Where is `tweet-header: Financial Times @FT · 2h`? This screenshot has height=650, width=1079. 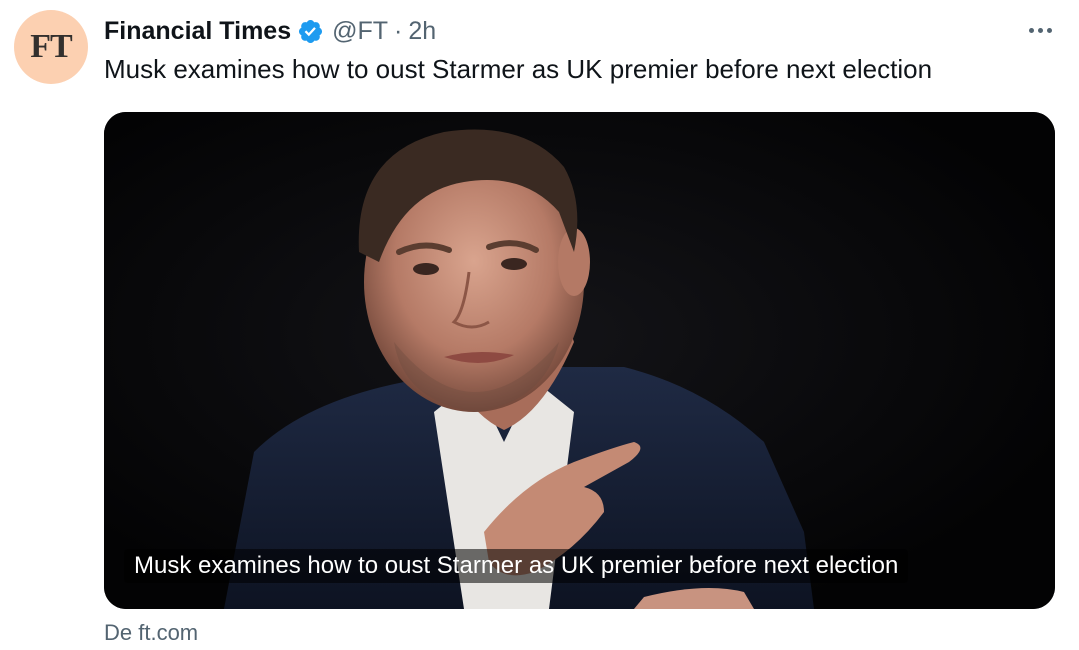
tweet-header: Financial Times @FT · 2h is located at coordinates (270, 31).